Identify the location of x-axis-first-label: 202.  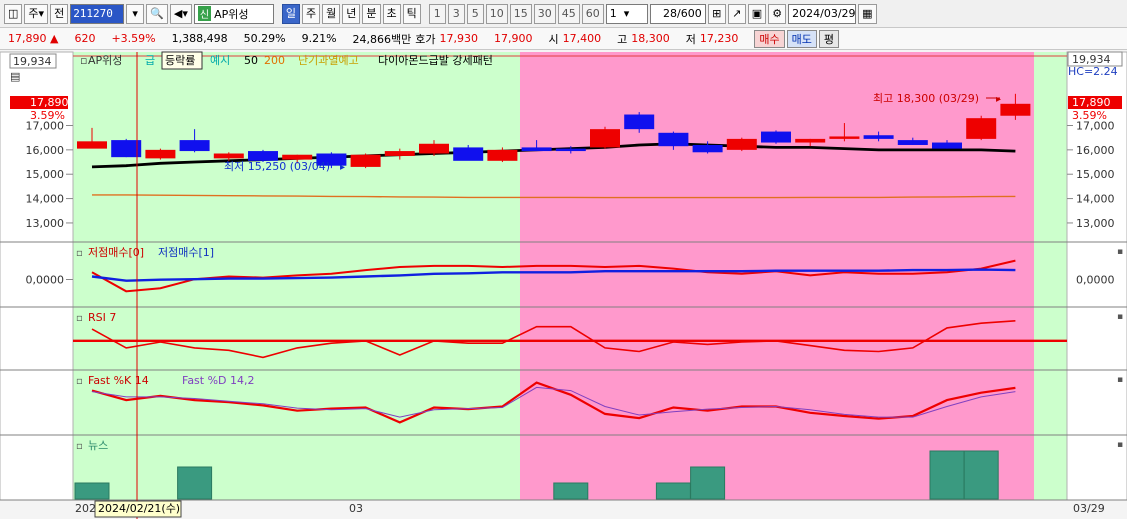
(85, 508).